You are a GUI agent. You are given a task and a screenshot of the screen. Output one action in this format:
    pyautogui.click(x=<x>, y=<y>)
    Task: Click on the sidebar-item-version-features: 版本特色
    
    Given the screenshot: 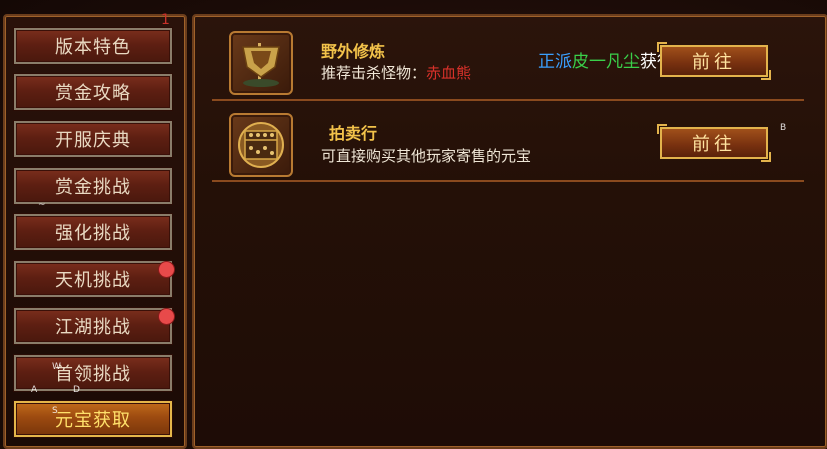 What is the action you would take?
    pyautogui.click(x=93, y=46)
    